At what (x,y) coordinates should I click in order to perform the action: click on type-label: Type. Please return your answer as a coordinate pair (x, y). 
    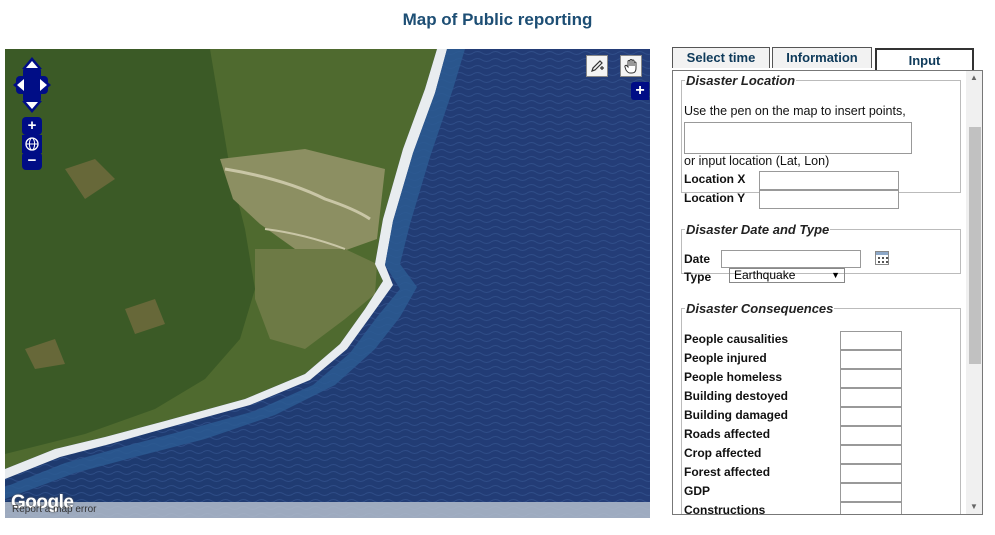
    Looking at the image, I should click on (698, 277).